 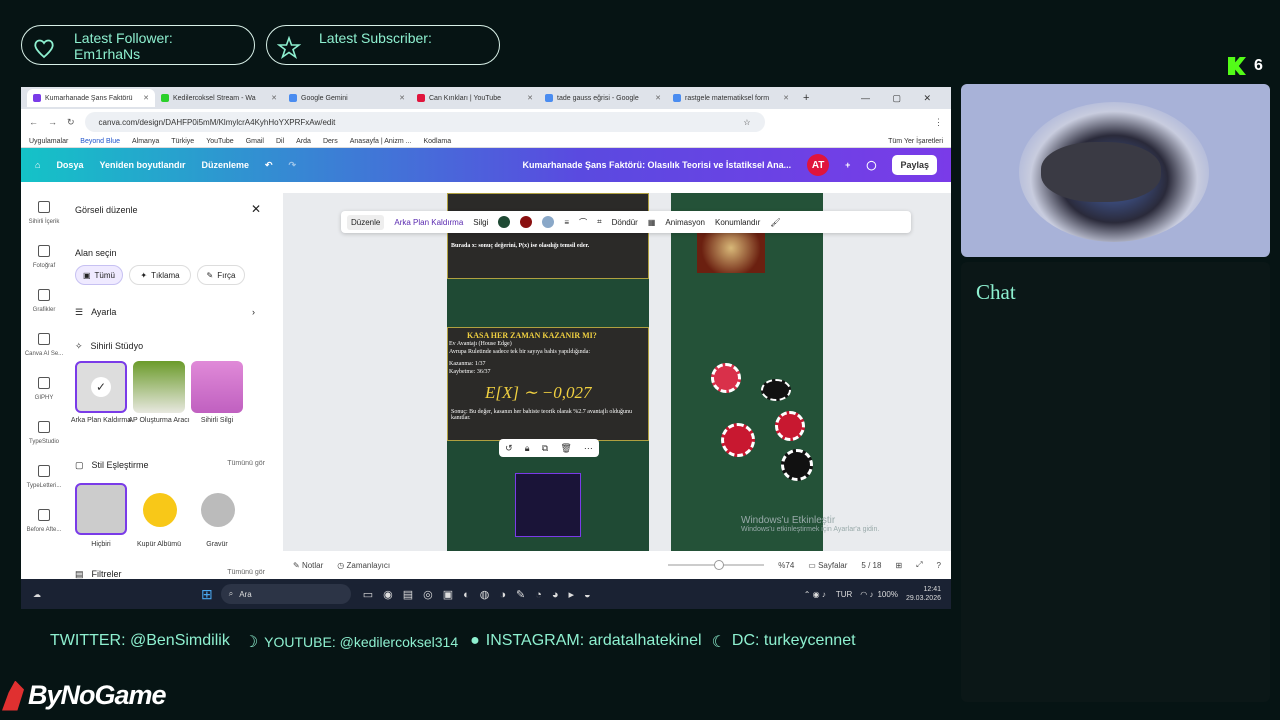 I want to click on slide-right, so click(x=747, y=372).